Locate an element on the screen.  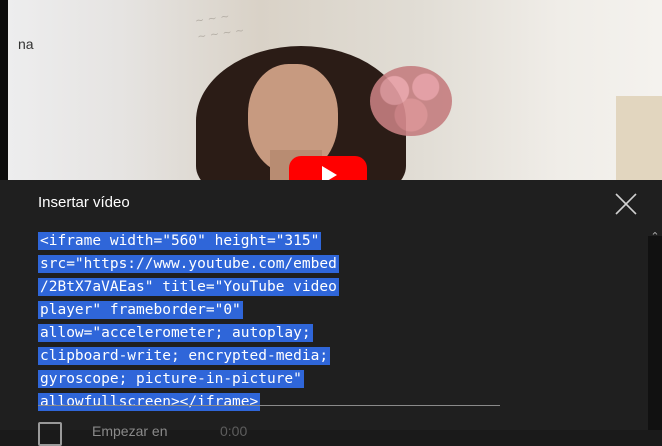
start-at-checkbox is located at coordinates (50, 434).